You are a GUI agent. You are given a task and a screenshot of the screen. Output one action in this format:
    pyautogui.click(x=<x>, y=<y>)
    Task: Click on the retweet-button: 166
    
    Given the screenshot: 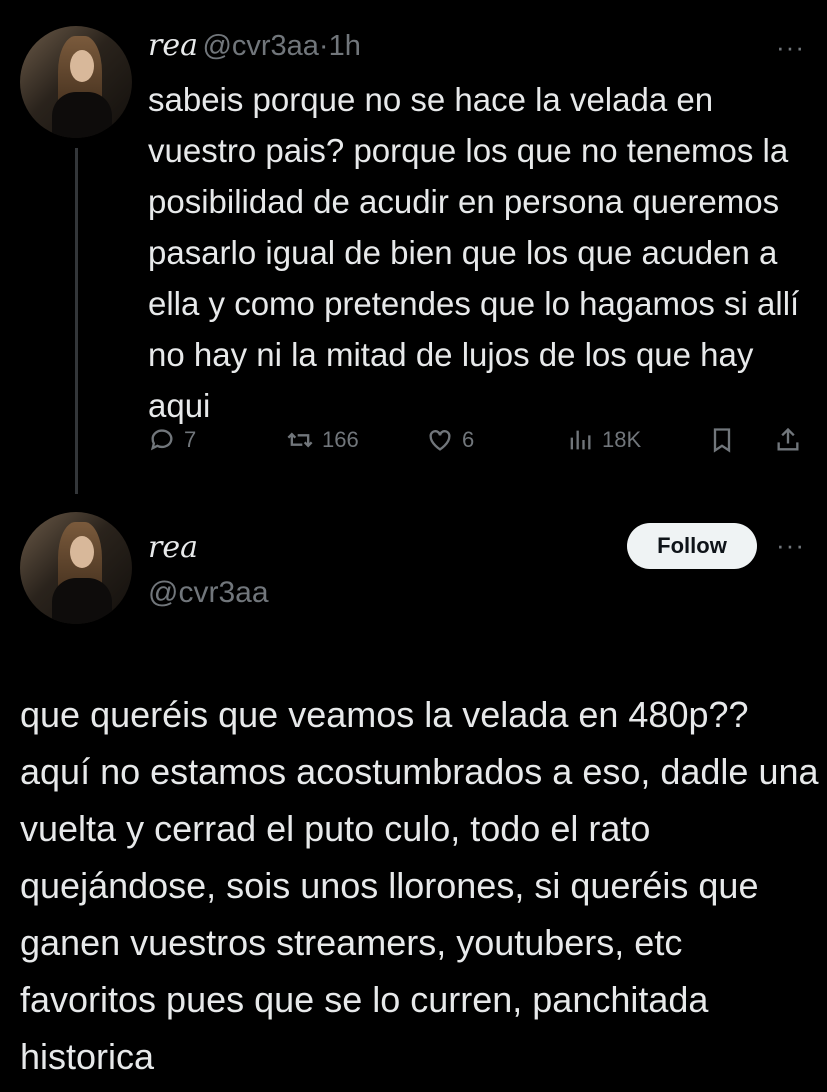 What is the action you would take?
    pyautogui.click(x=322, y=440)
    